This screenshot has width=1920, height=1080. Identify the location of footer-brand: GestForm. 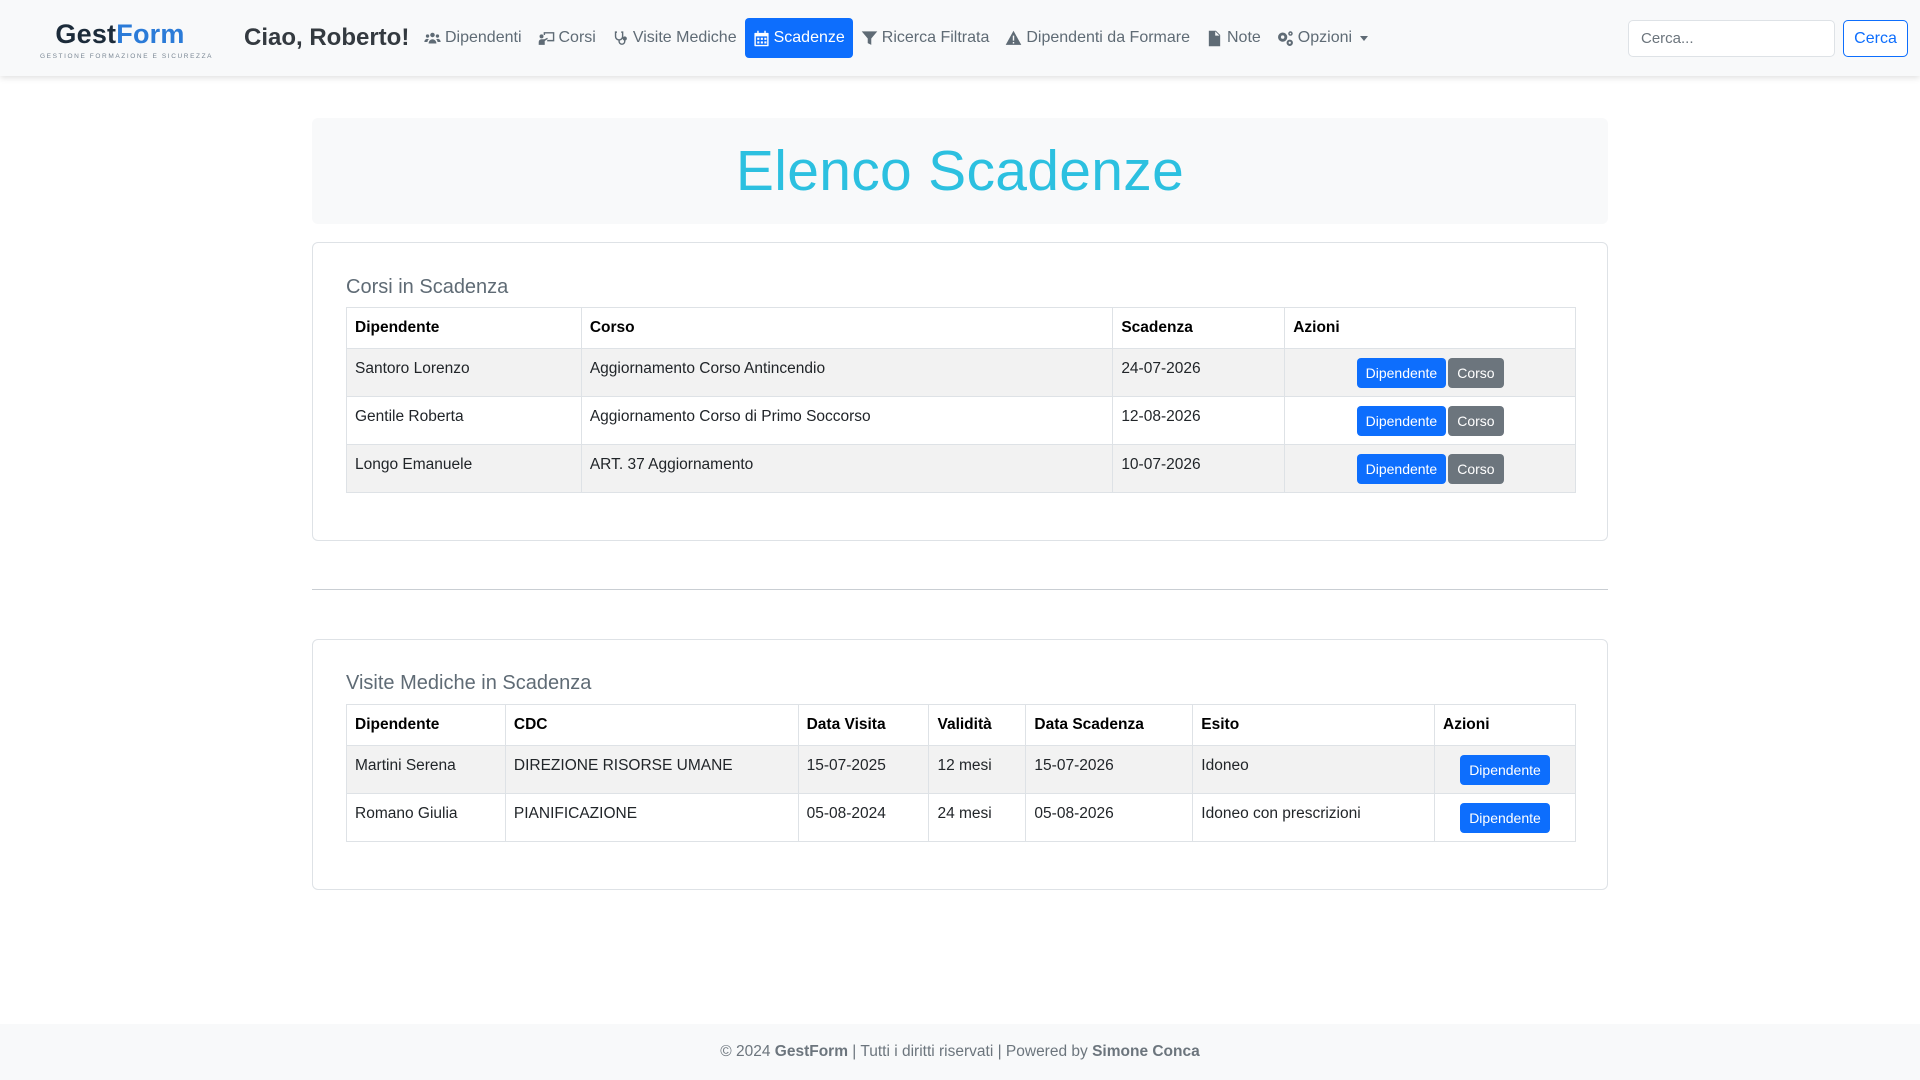
(811, 1051).